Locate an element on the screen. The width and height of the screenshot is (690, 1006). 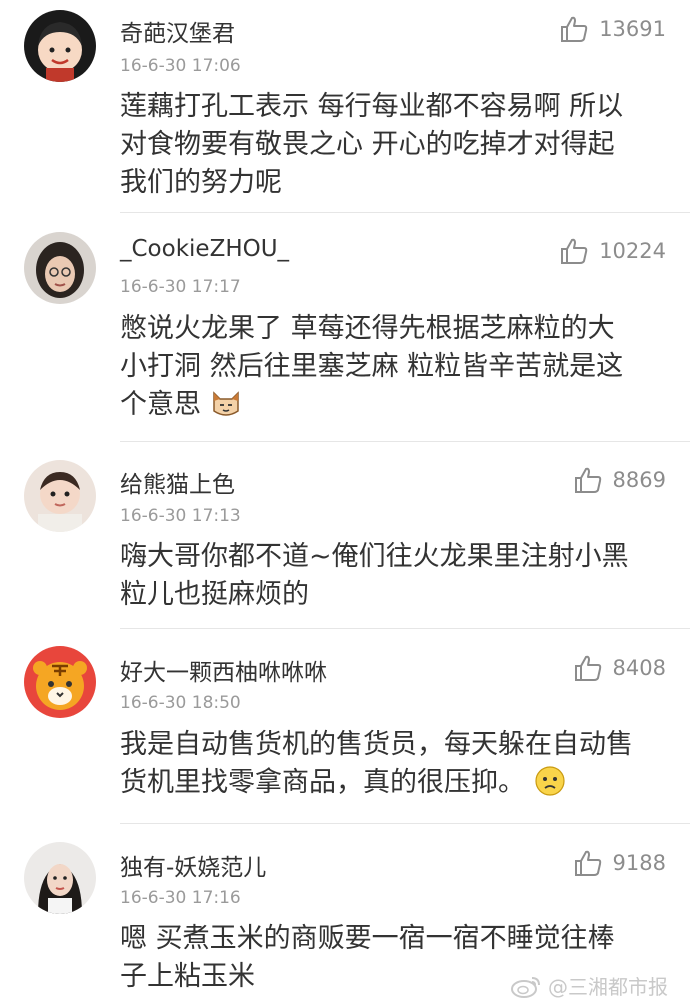
like-button: 9188 is located at coordinates (619, 863).